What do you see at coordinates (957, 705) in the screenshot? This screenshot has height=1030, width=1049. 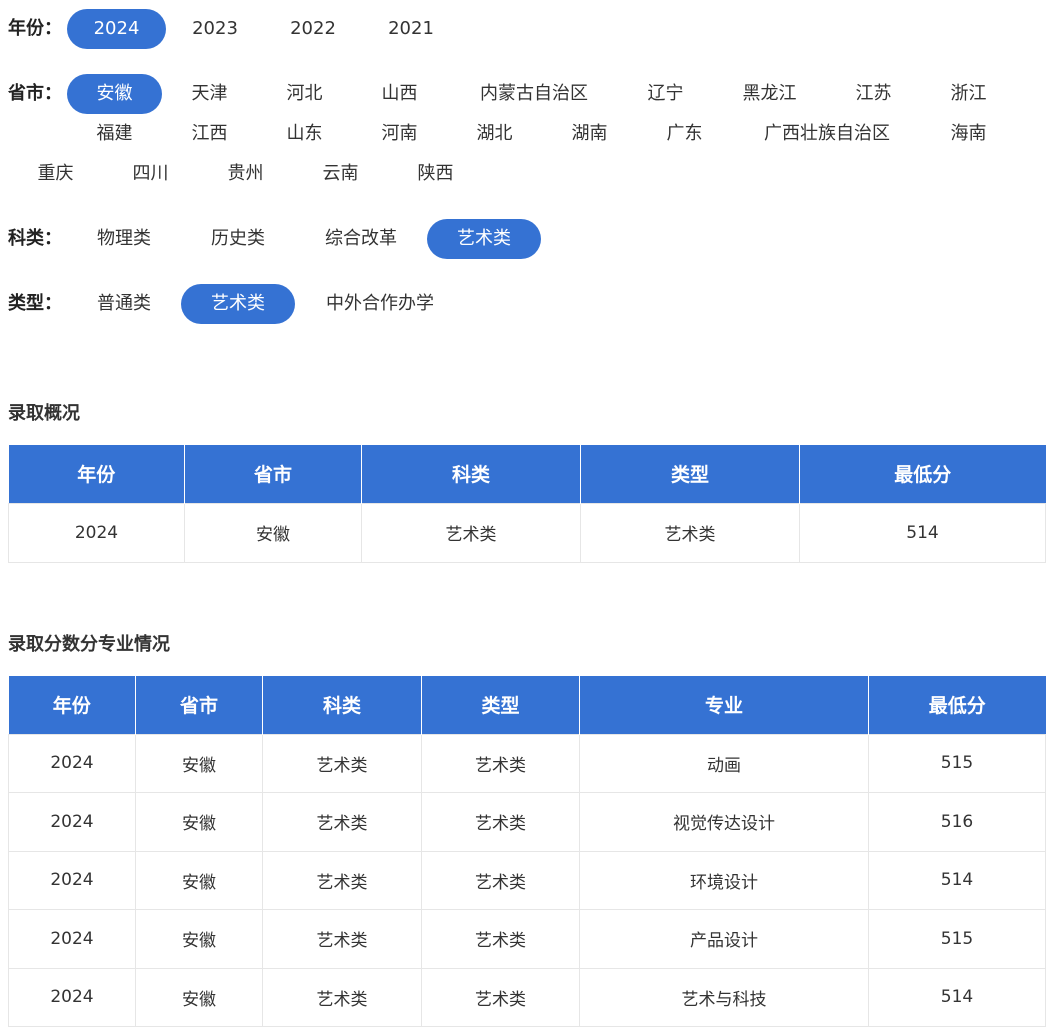 I see `majors-header-min-score: 最低分` at bounding box center [957, 705].